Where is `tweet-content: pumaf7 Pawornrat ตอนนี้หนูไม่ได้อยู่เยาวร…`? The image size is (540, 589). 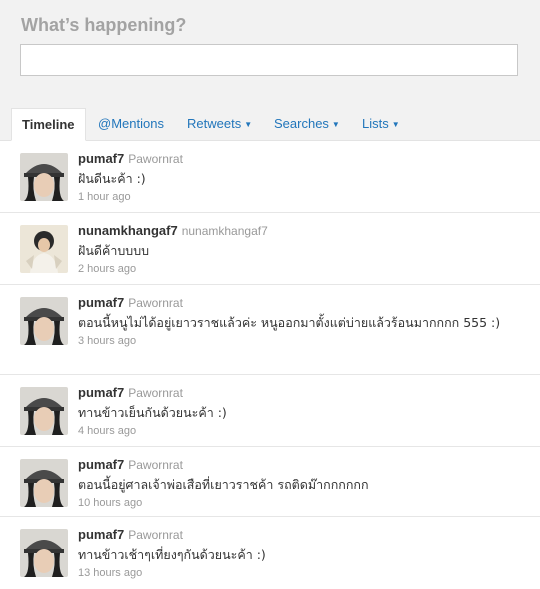 tweet-content: pumaf7 Pawornrat ตอนนี้หนูไม่ได้อยู่เยาวร… is located at coordinates (304, 321).